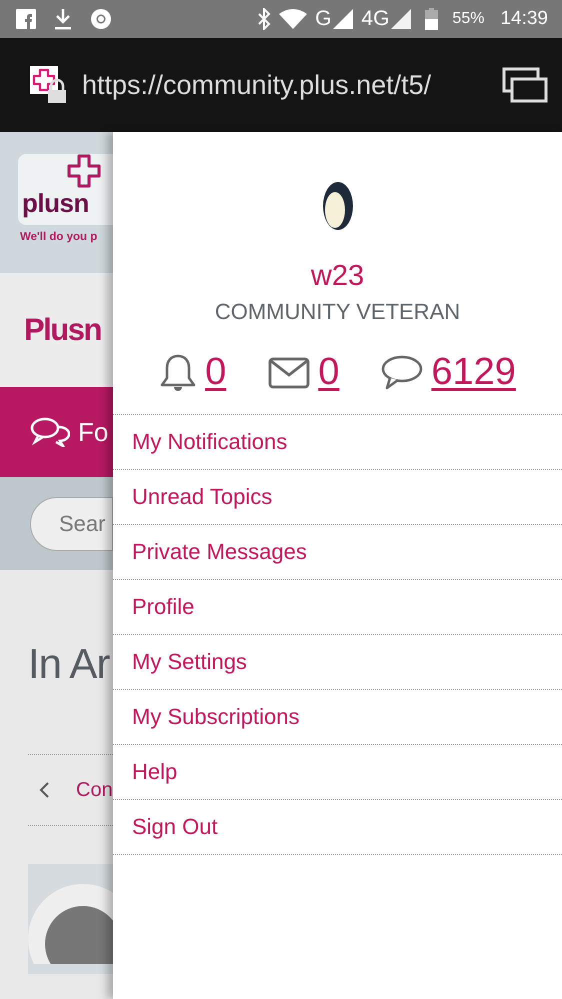  Describe the element at coordinates (473, 372) in the screenshot. I see `count-link: 6129` at that location.